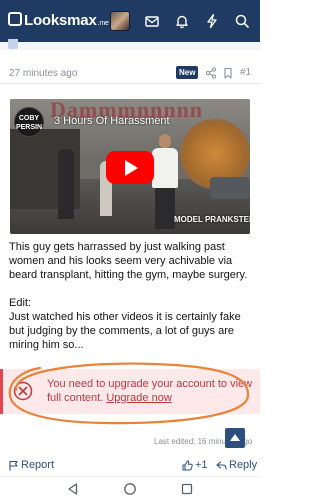 Image resolution: width=320 pixels, height=500 pixels. I want to click on system-nav-bar, so click(130, 488).